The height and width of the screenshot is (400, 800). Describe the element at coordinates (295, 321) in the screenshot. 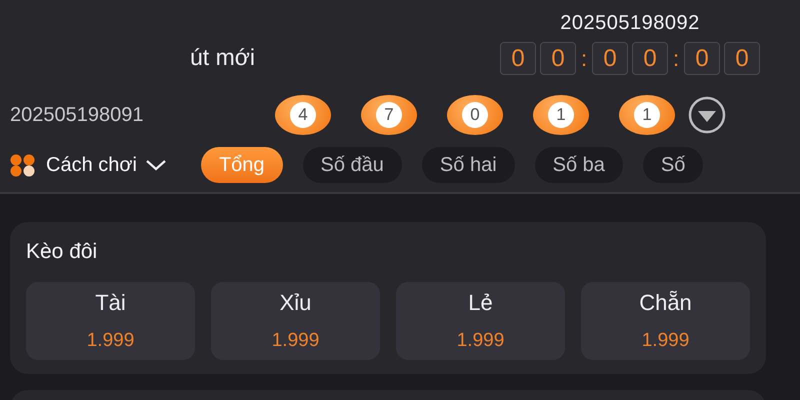

I see `bet-option-button: Xỉu 1.999` at that location.